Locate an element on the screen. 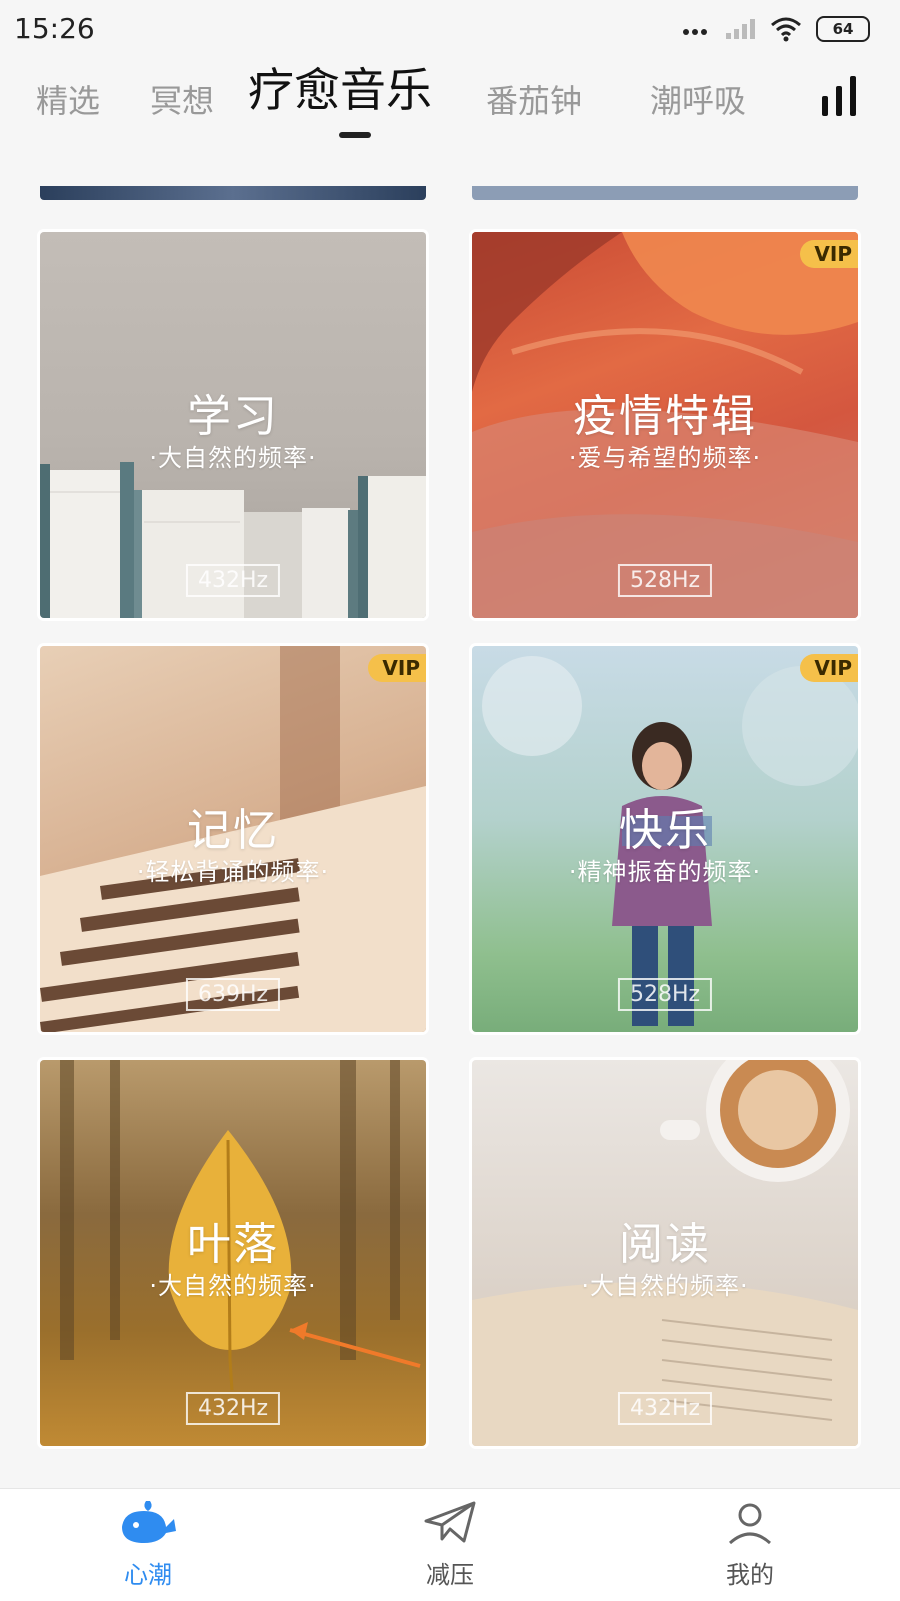 This screenshot has width=900, height=1601. tab-featured: 精选 is located at coordinates (68, 99).